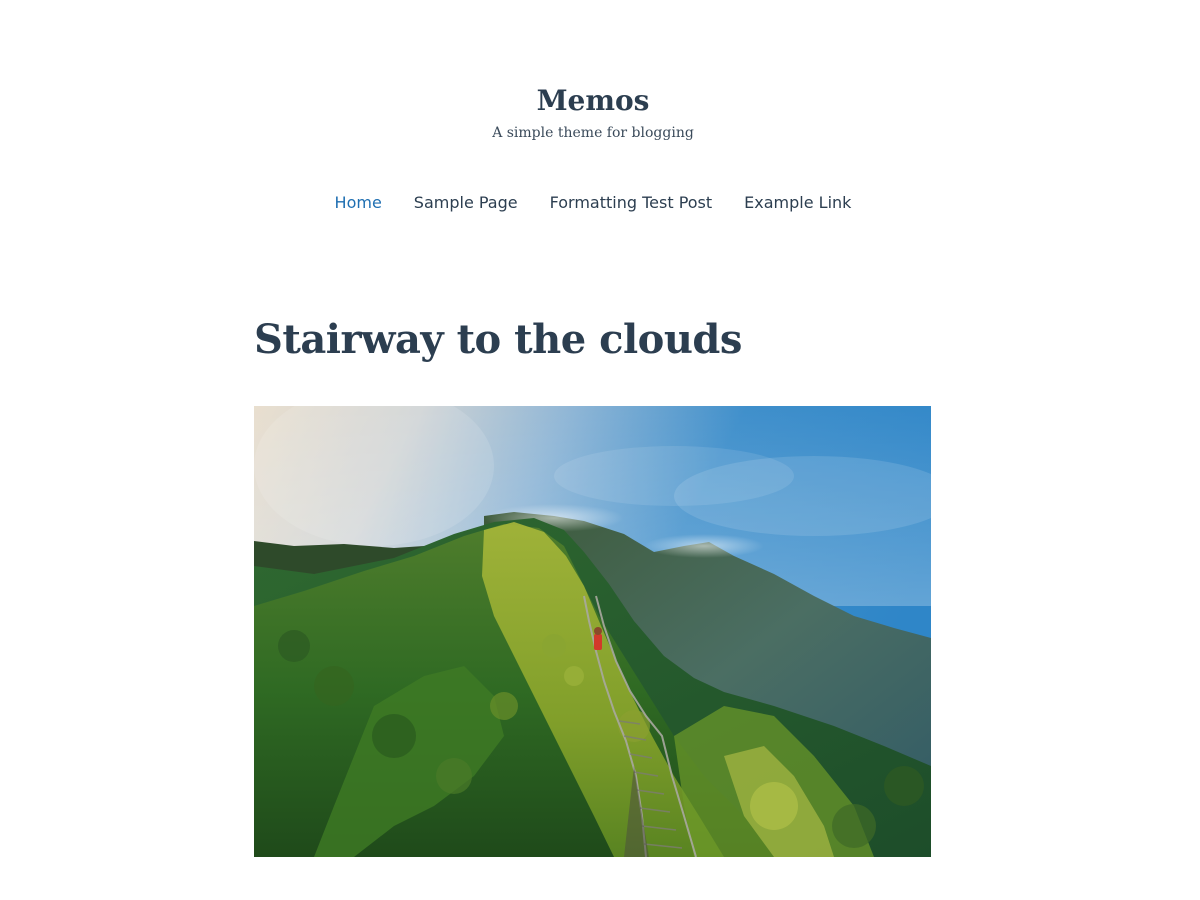 This screenshot has height=900, width=1200. What do you see at coordinates (598, 642) in the screenshot?
I see `hiker-figure` at bounding box center [598, 642].